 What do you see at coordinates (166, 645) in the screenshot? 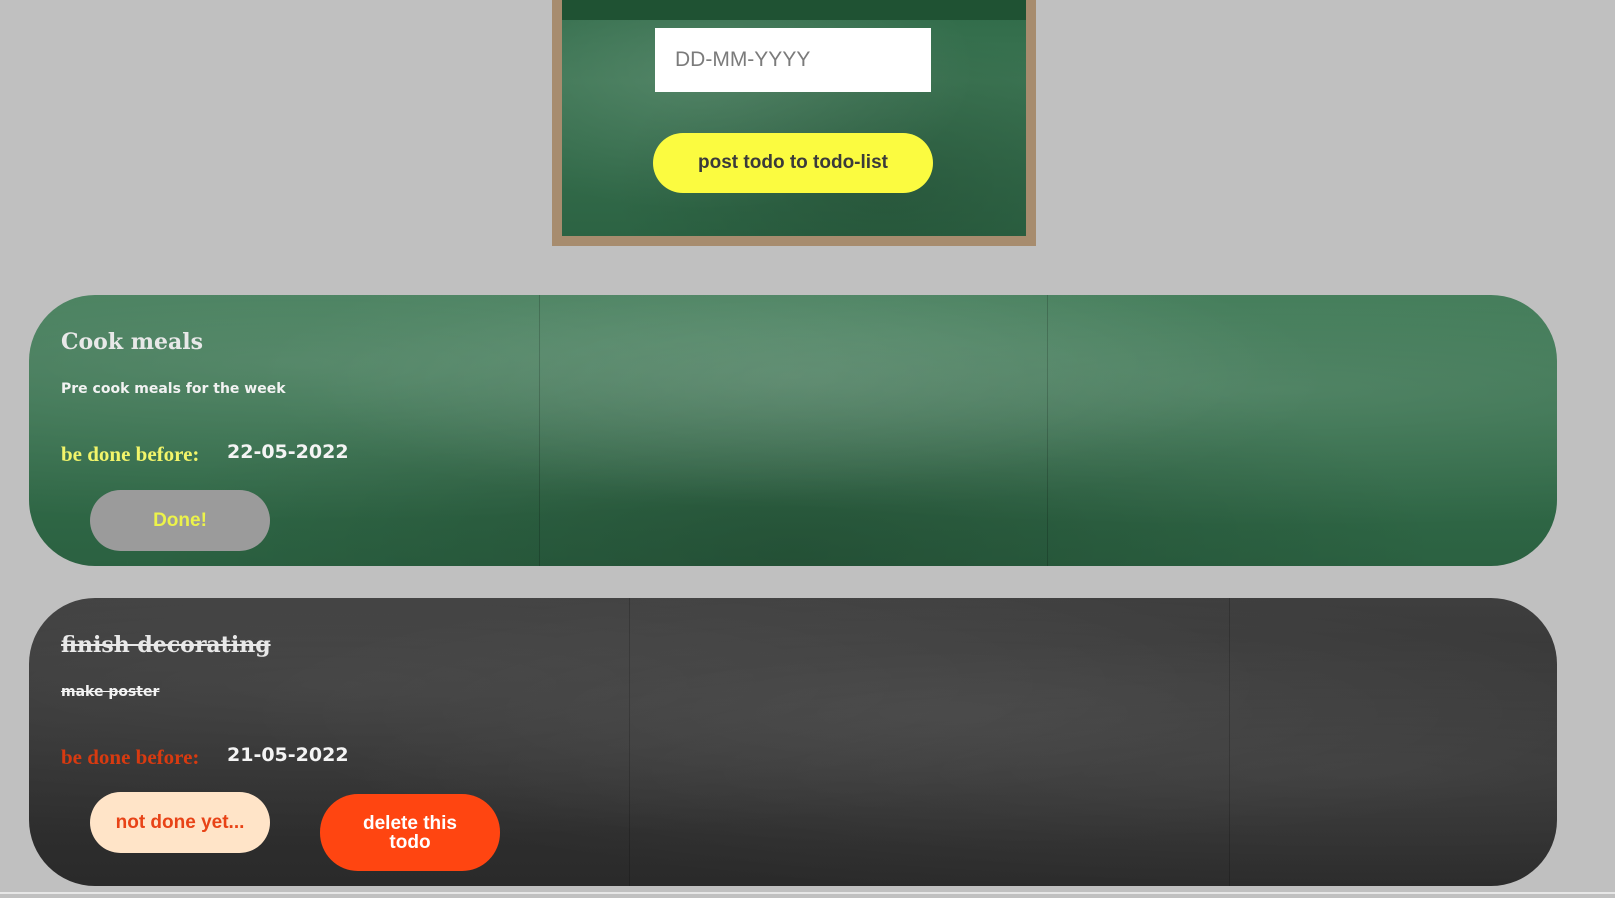
I see `todo-title: finish decorating` at bounding box center [166, 645].